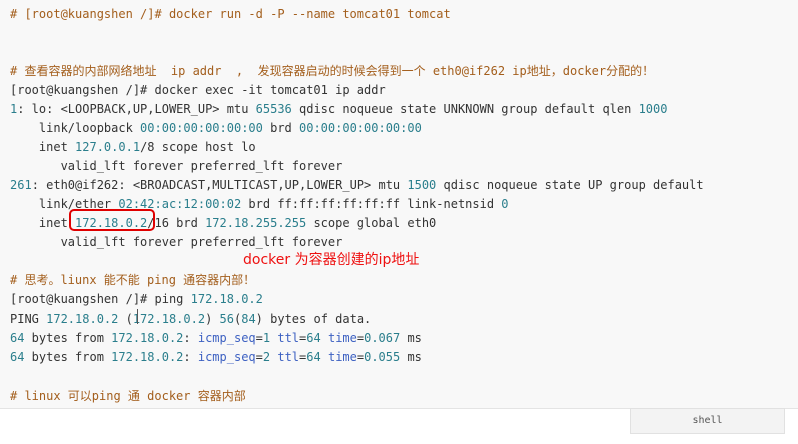 This screenshot has width=798, height=444. I want to click on code-token: link/loopback, so click(75, 128).